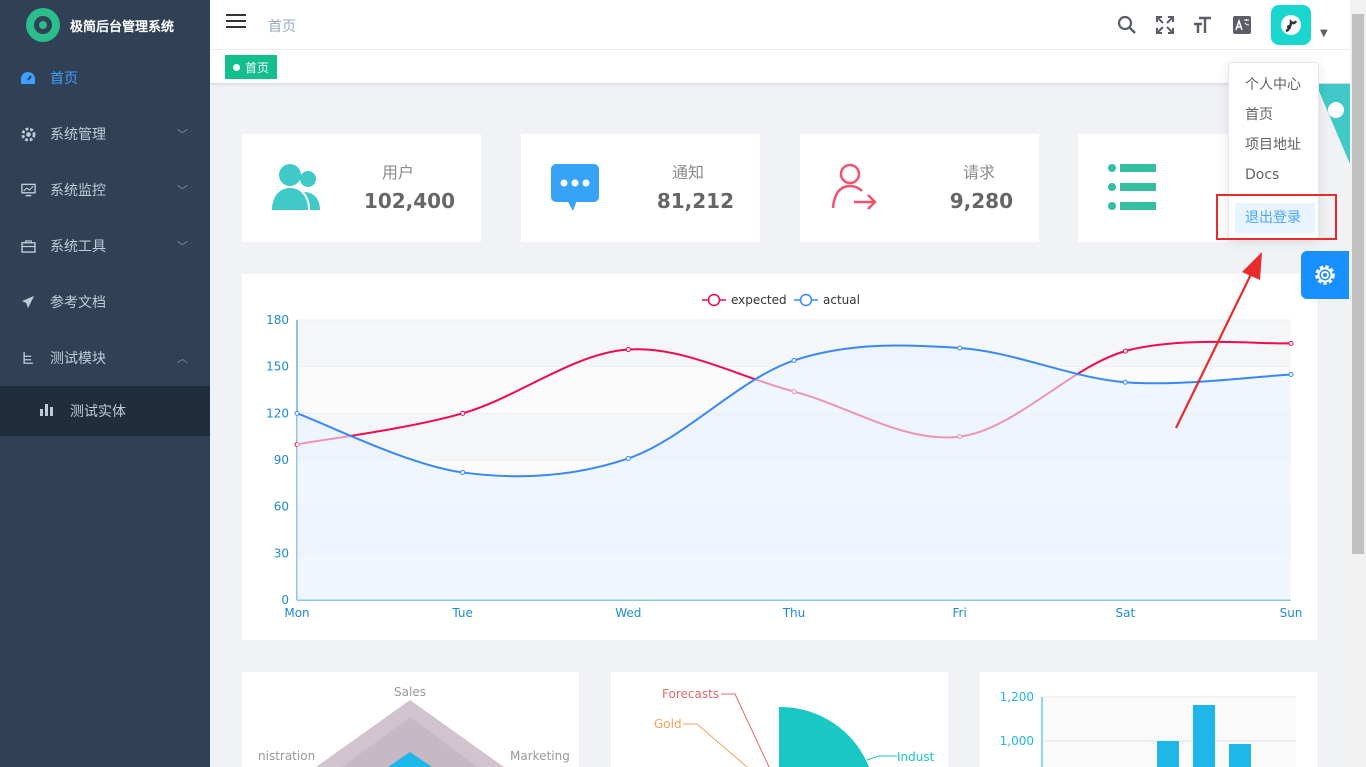 This screenshot has height=767, width=1366. I want to click on caret-down-icon: ▼, so click(1324, 33).